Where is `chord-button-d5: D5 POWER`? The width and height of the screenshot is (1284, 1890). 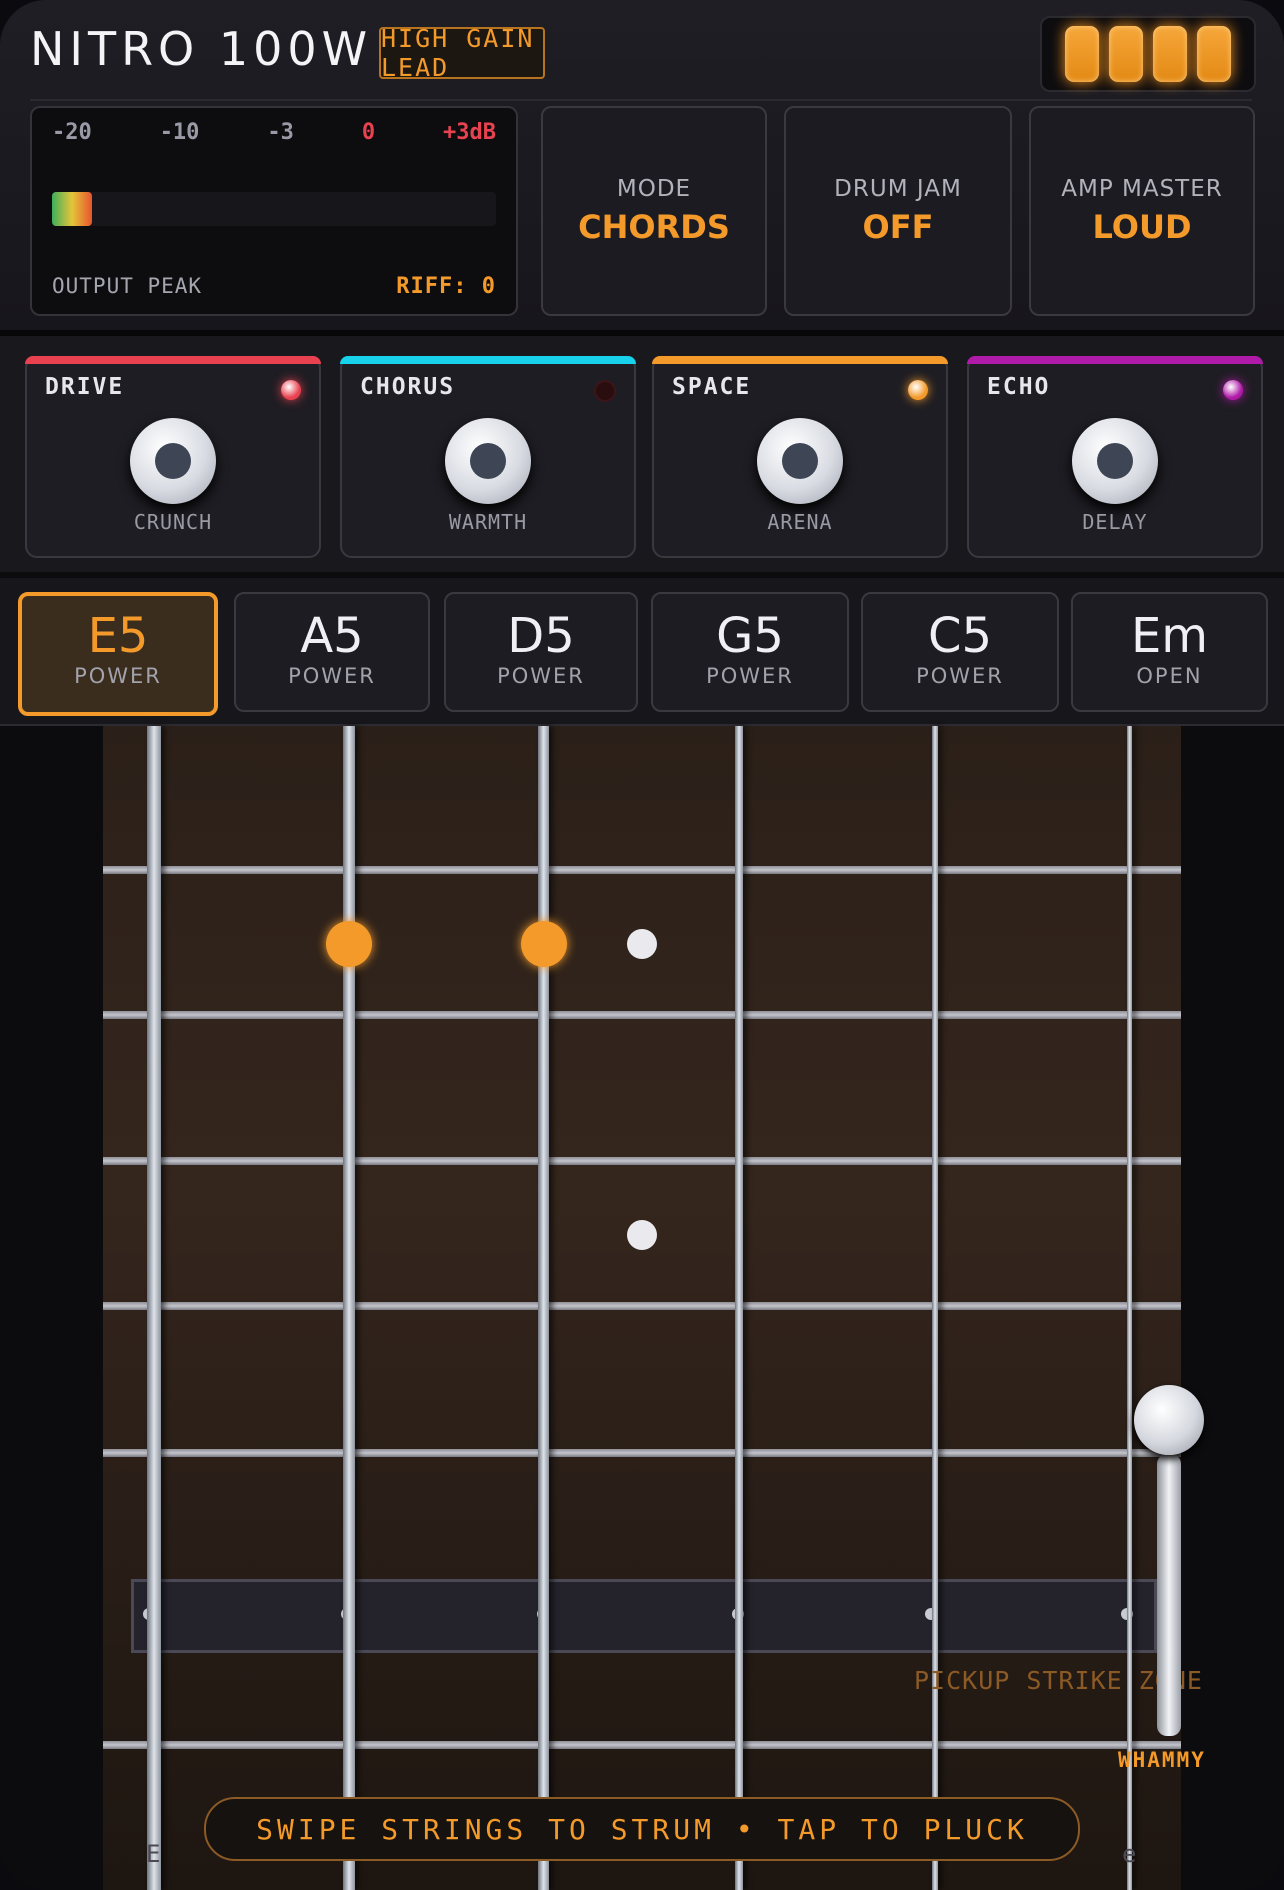 chord-button-d5: D5 POWER is located at coordinates (541, 652).